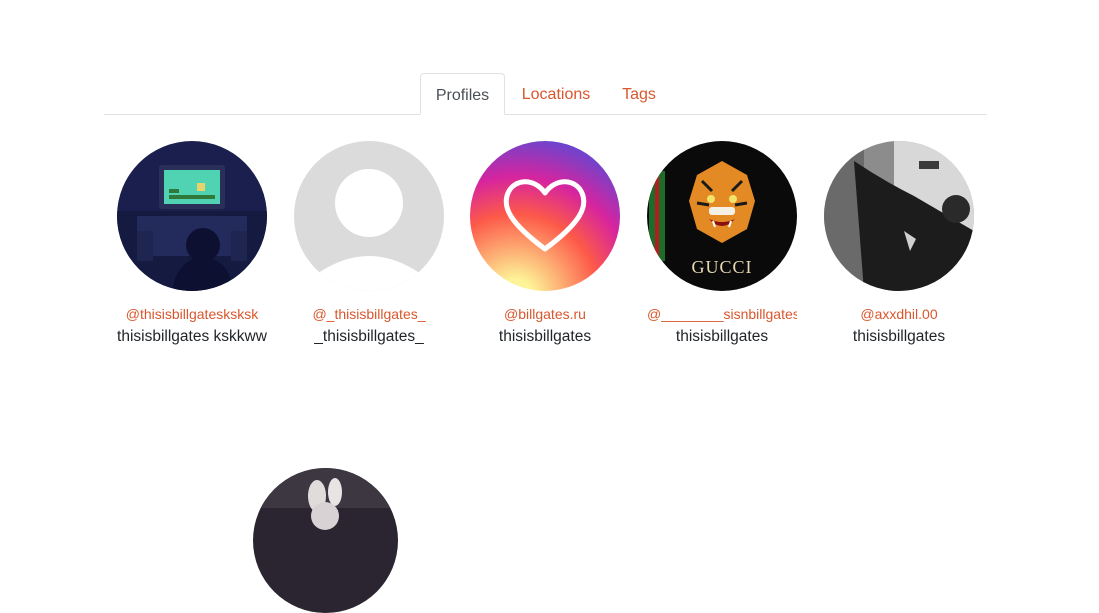  I want to click on profile-card: @billgates.ru thisisbillgates, so click(545, 244).